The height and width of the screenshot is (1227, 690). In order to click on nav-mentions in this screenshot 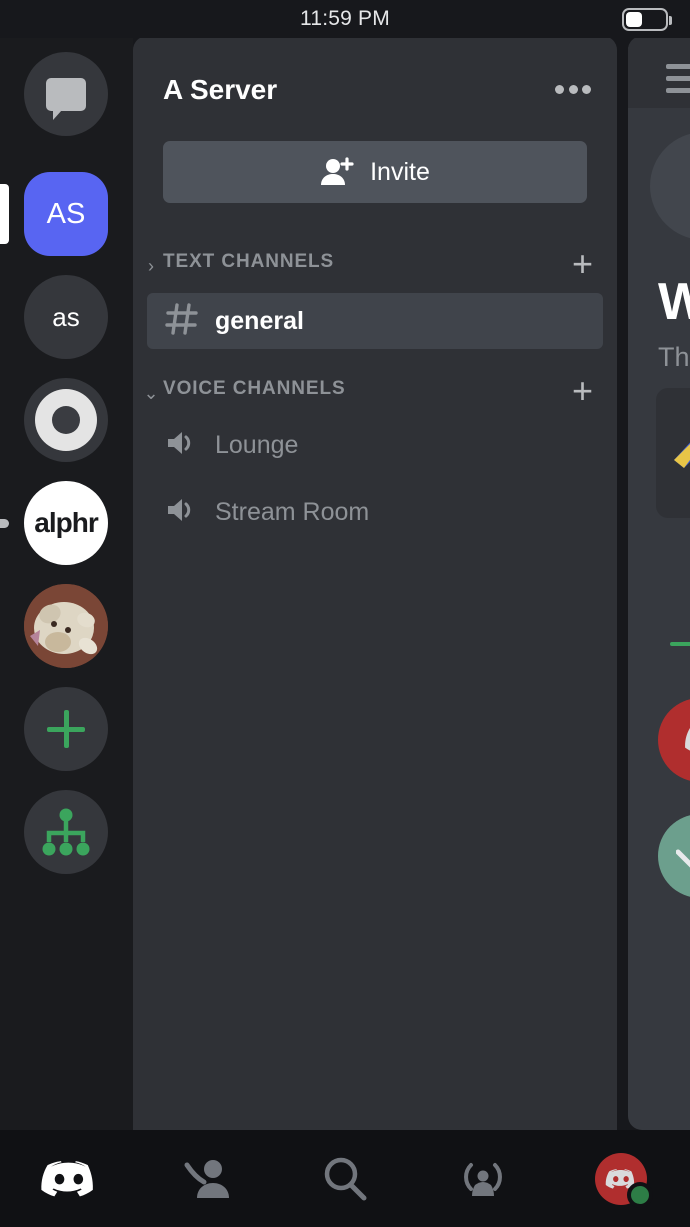, I will do `click(483, 1178)`.